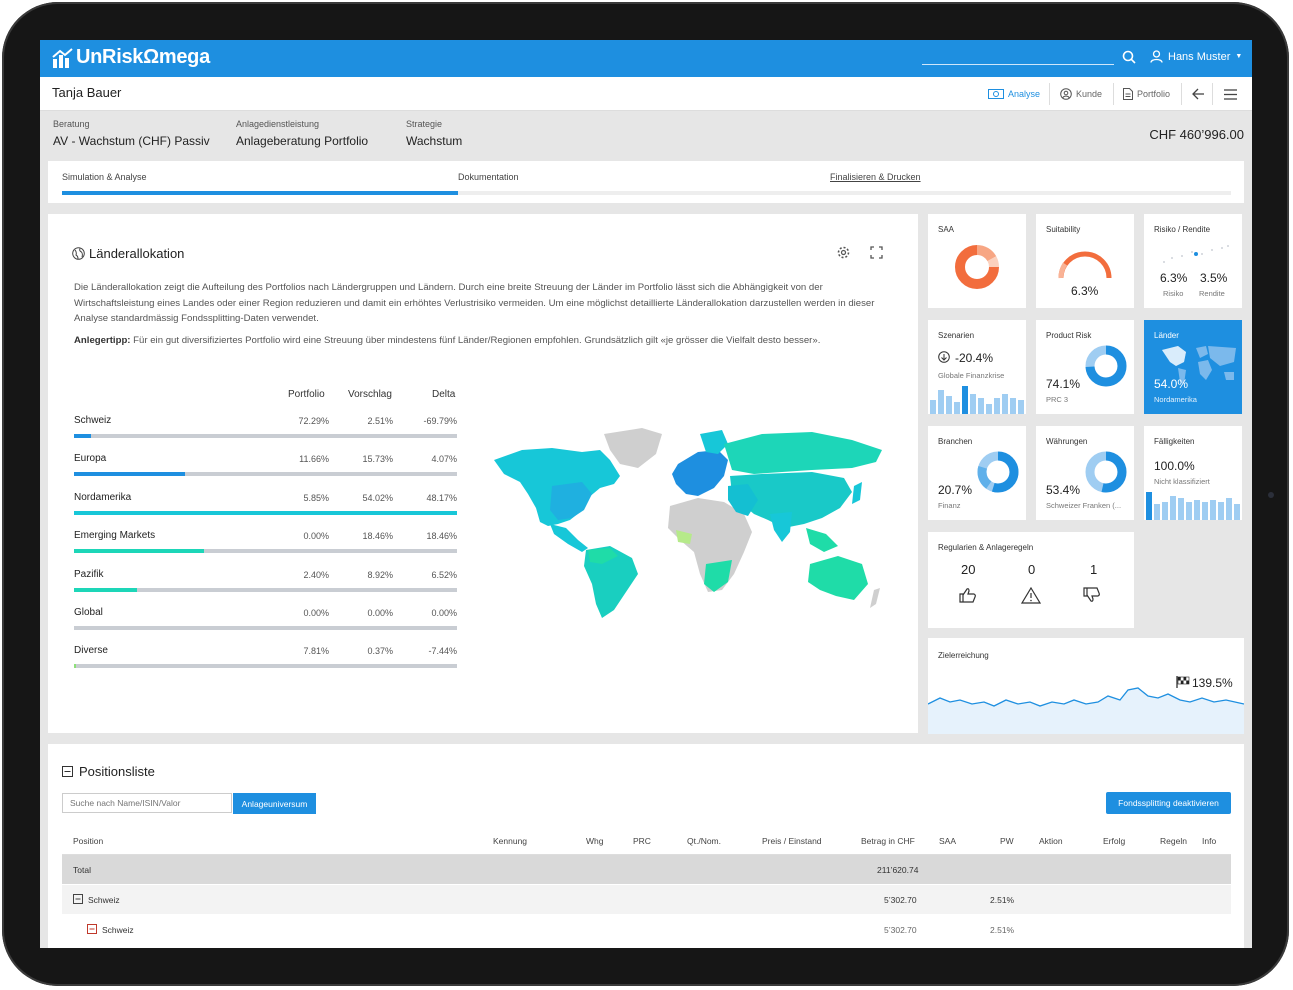 The height and width of the screenshot is (990, 1293). What do you see at coordinates (265, 462) in the screenshot?
I see `allocation-row: Europa 11.66% 15.73% 4.07%` at bounding box center [265, 462].